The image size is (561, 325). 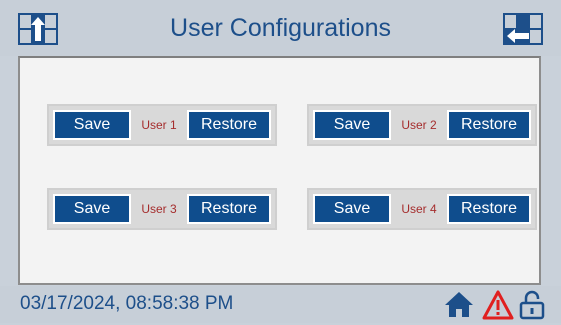 What do you see at coordinates (159, 209) in the screenshot?
I see `user-3-label: User 3` at bounding box center [159, 209].